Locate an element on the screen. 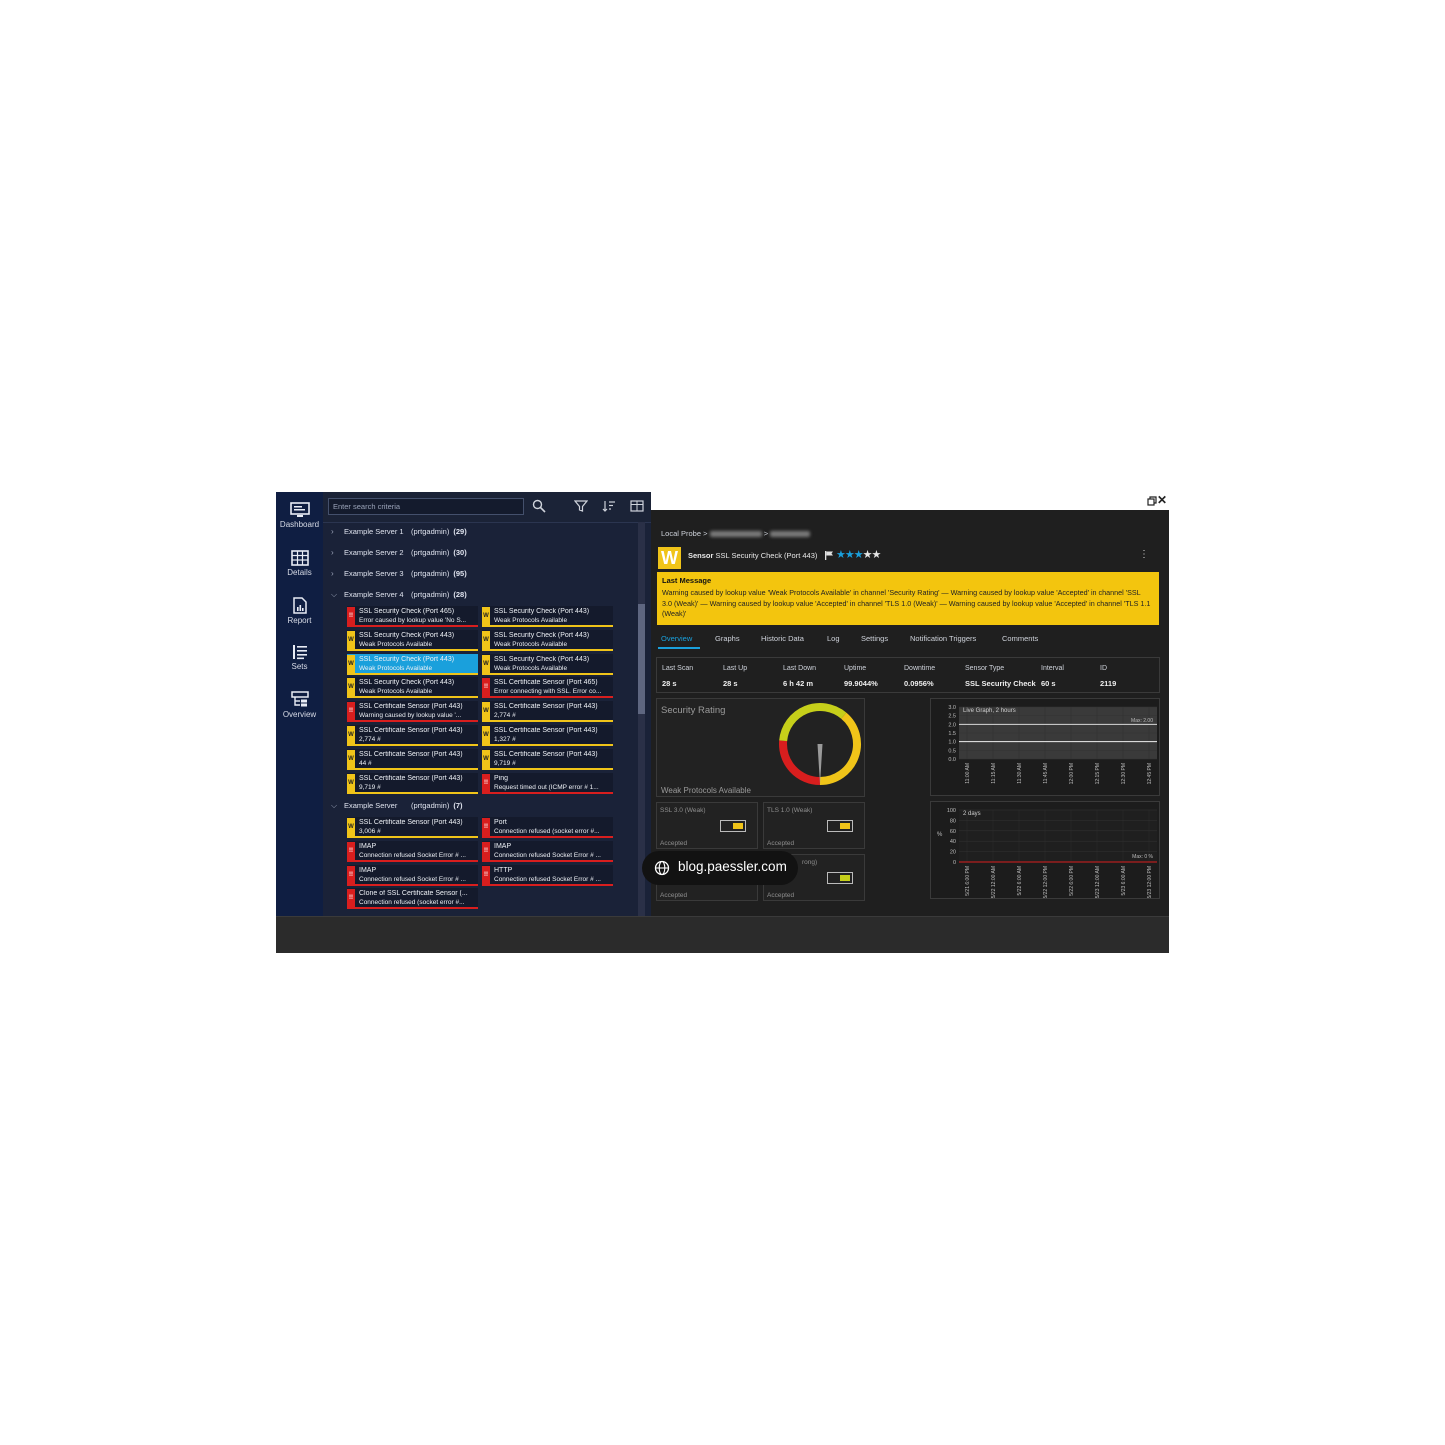  stat-label: Last Scan is located at coordinates (678, 668).